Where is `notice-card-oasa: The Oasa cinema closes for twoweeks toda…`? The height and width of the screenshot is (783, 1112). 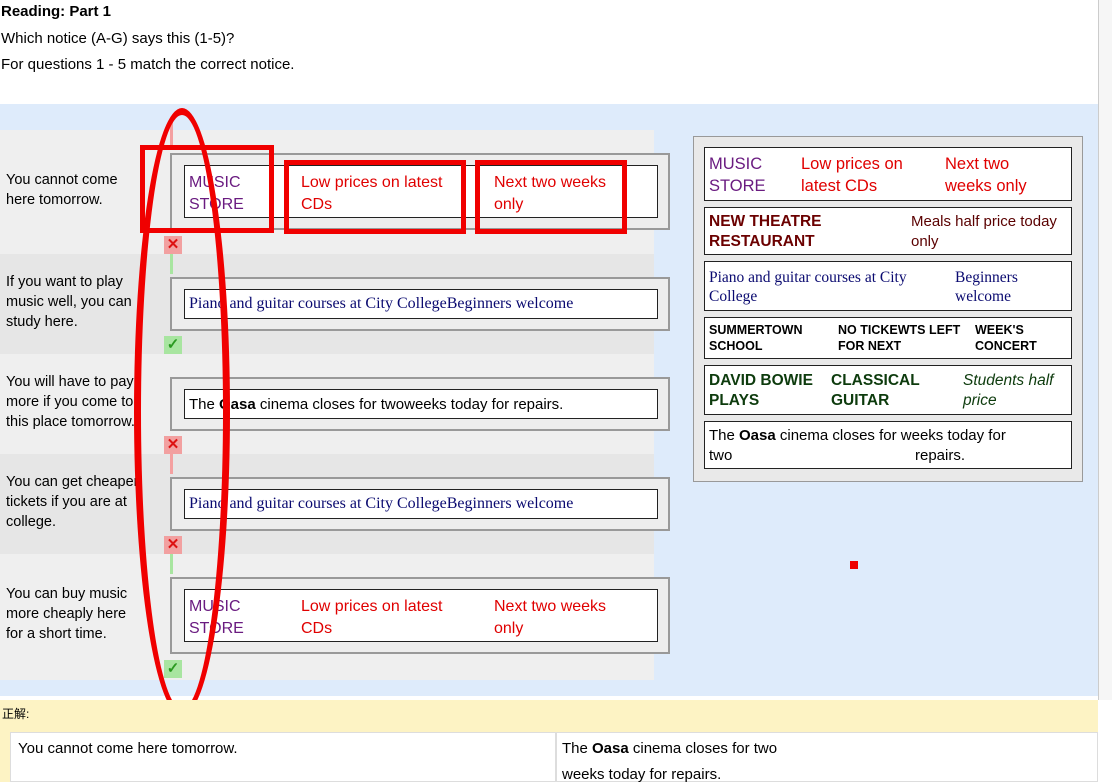
notice-card-oasa: The Oasa cinema closes for twoweeks toda… is located at coordinates (421, 404).